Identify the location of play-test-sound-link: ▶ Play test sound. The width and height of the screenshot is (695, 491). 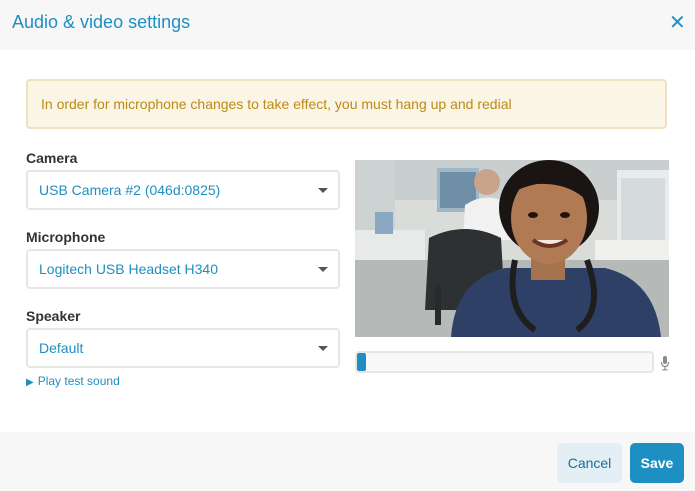
(73, 381).